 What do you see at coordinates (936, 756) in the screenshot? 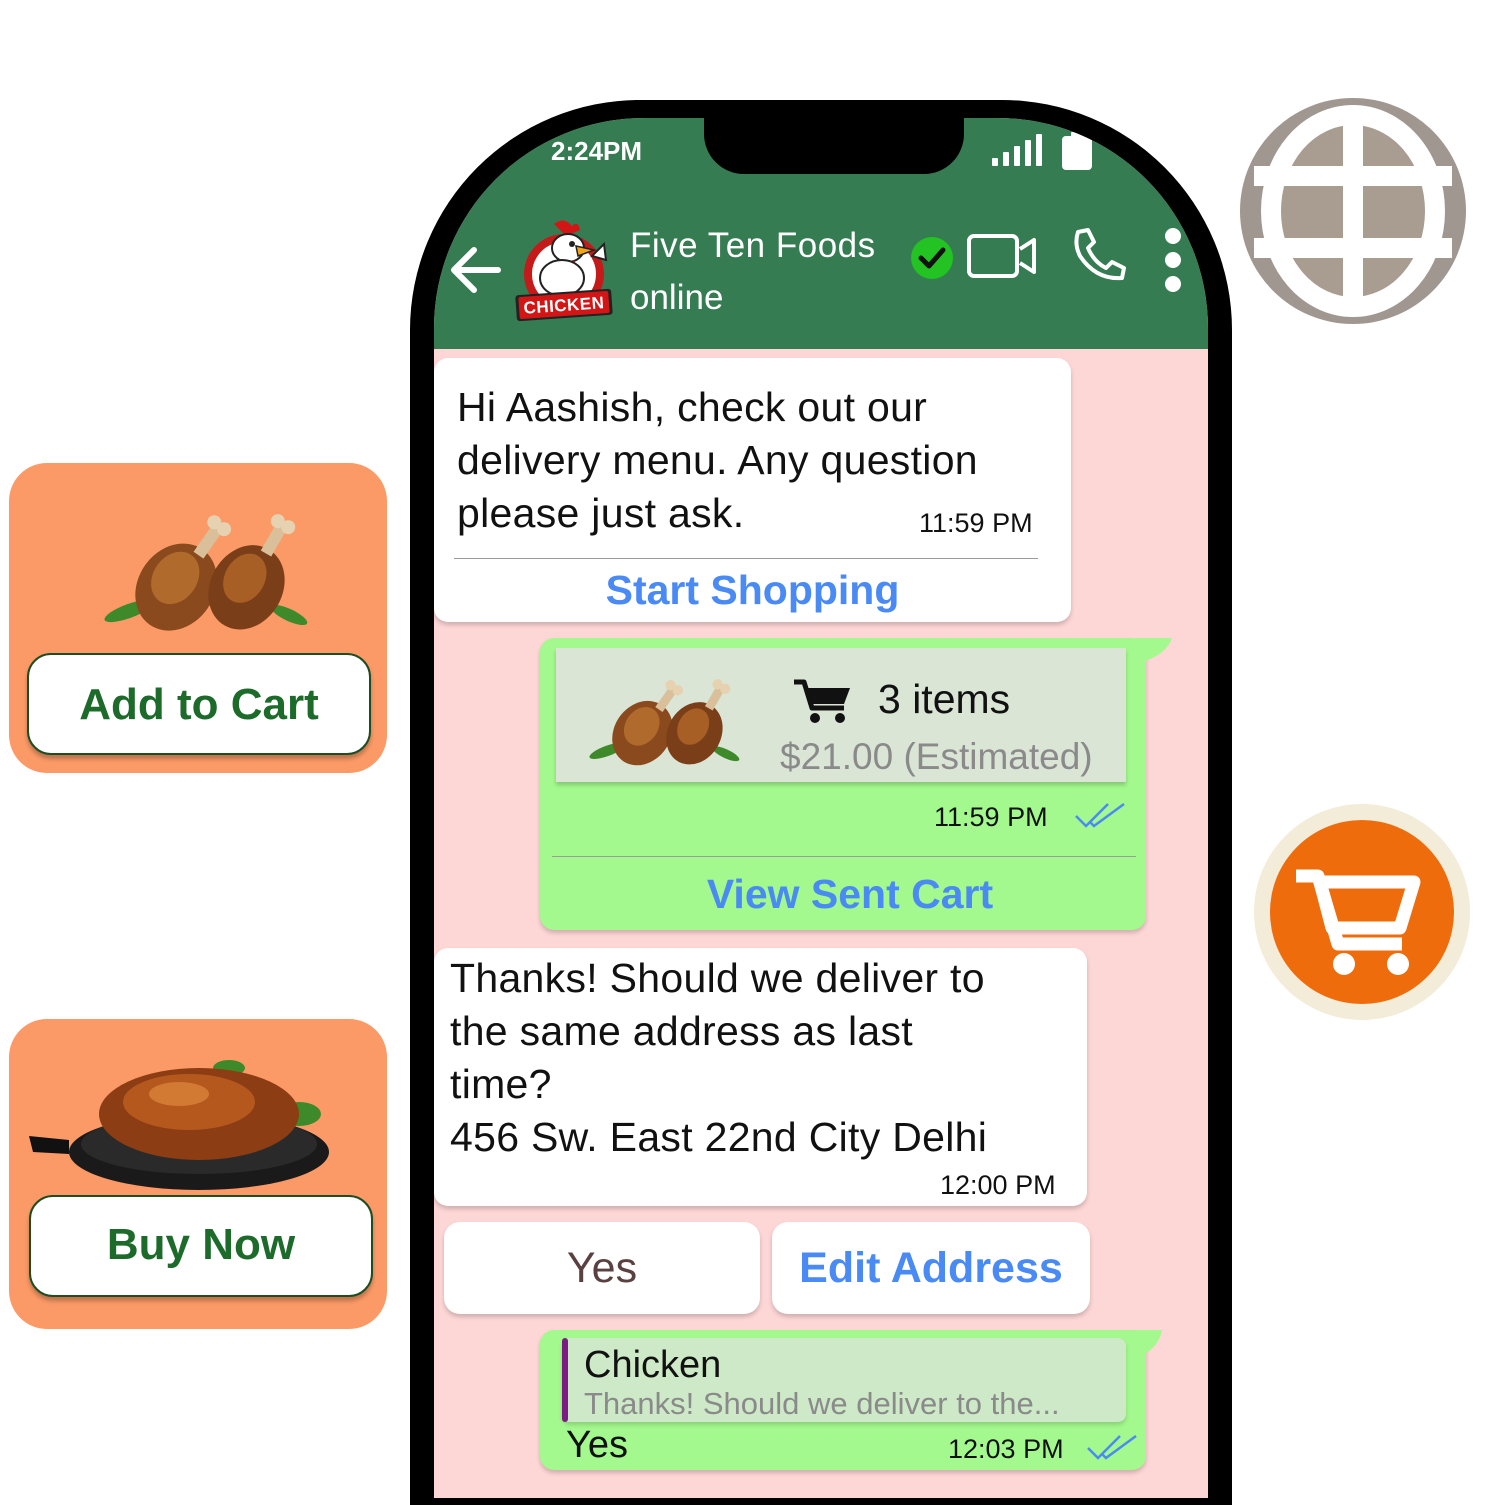
I see `cart-estimated-price: $21.00 (Estimated)` at bounding box center [936, 756].